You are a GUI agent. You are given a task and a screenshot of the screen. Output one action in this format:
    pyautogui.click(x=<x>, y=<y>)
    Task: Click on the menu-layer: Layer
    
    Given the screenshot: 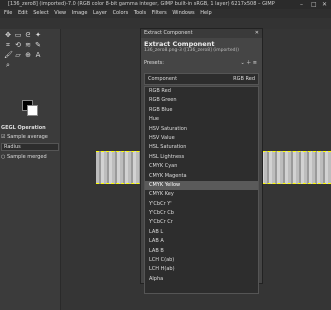 What is the action you would take?
    pyautogui.click(x=100, y=13)
    